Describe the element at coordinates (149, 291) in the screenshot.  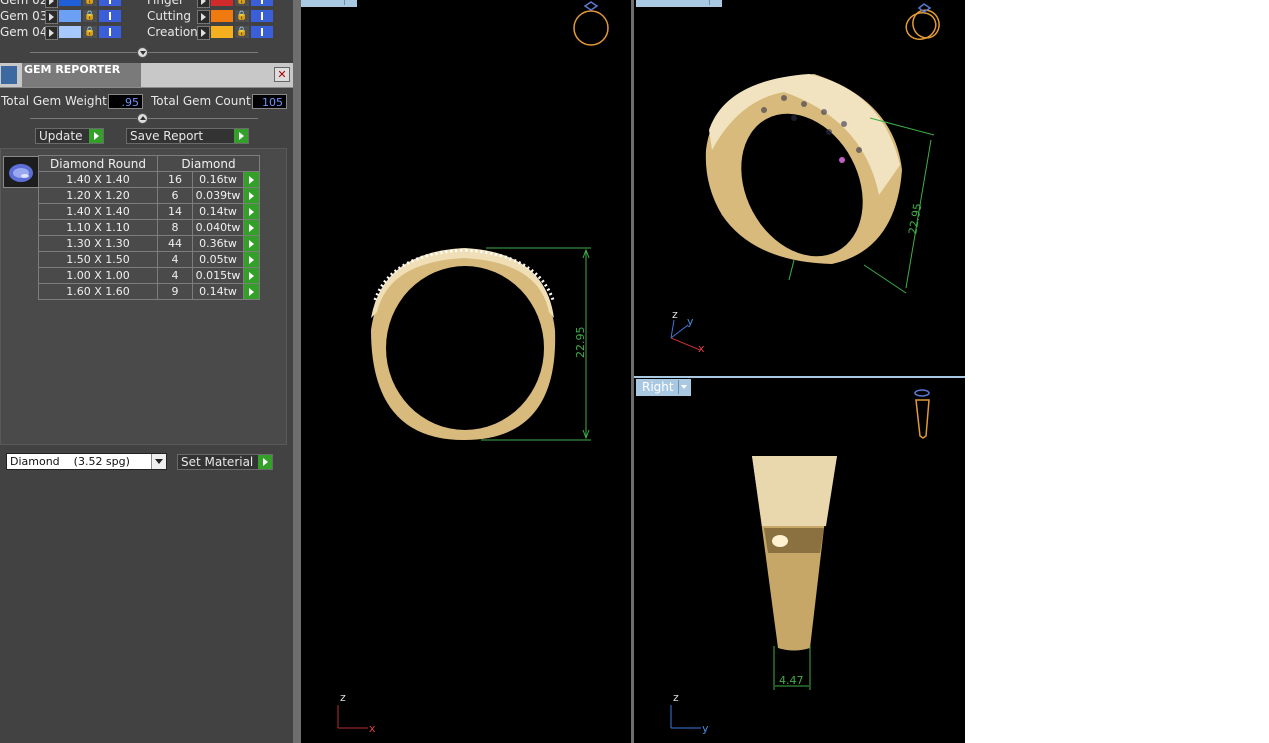
I see `table-row: 1.60 X 1.60 9 0.14tw` at that location.